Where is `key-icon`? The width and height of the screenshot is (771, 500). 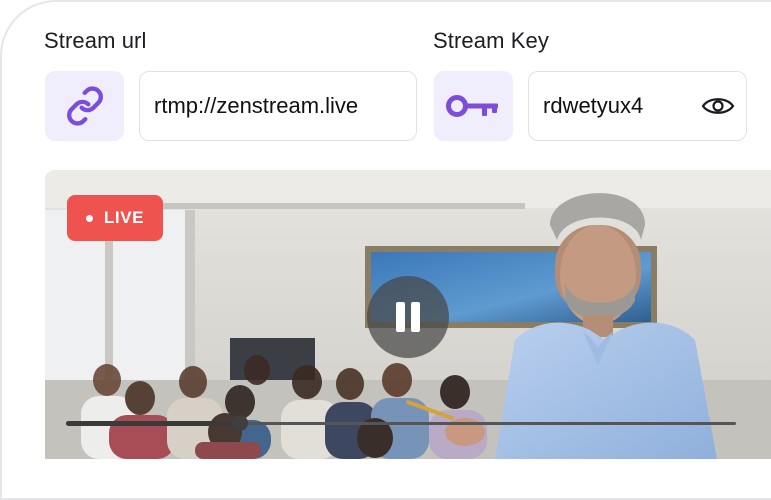 key-icon is located at coordinates (471, 106).